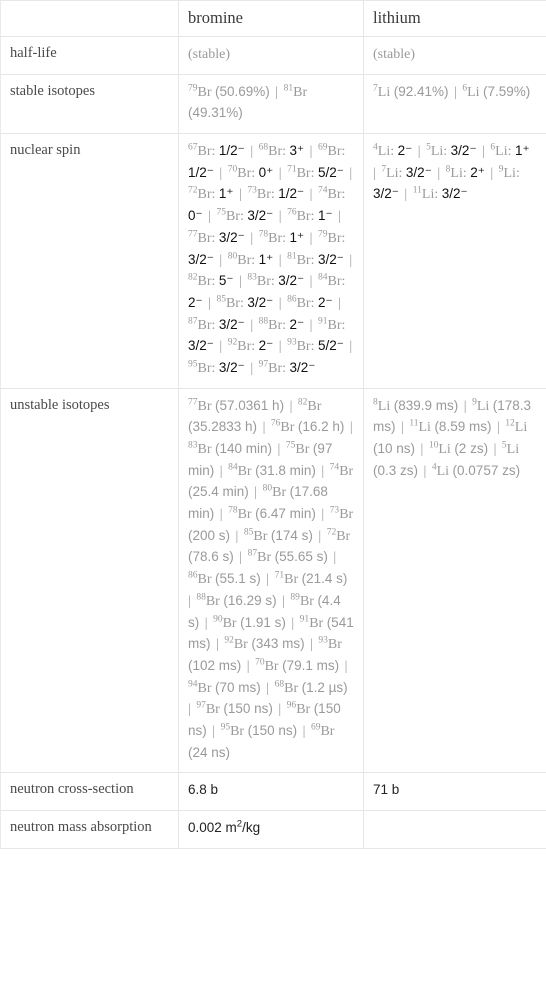 The width and height of the screenshot is (546, 994). Describe the element at coordinates (248, 532) in the screenshot. I see `isotope-mass-number: 85` at that location.